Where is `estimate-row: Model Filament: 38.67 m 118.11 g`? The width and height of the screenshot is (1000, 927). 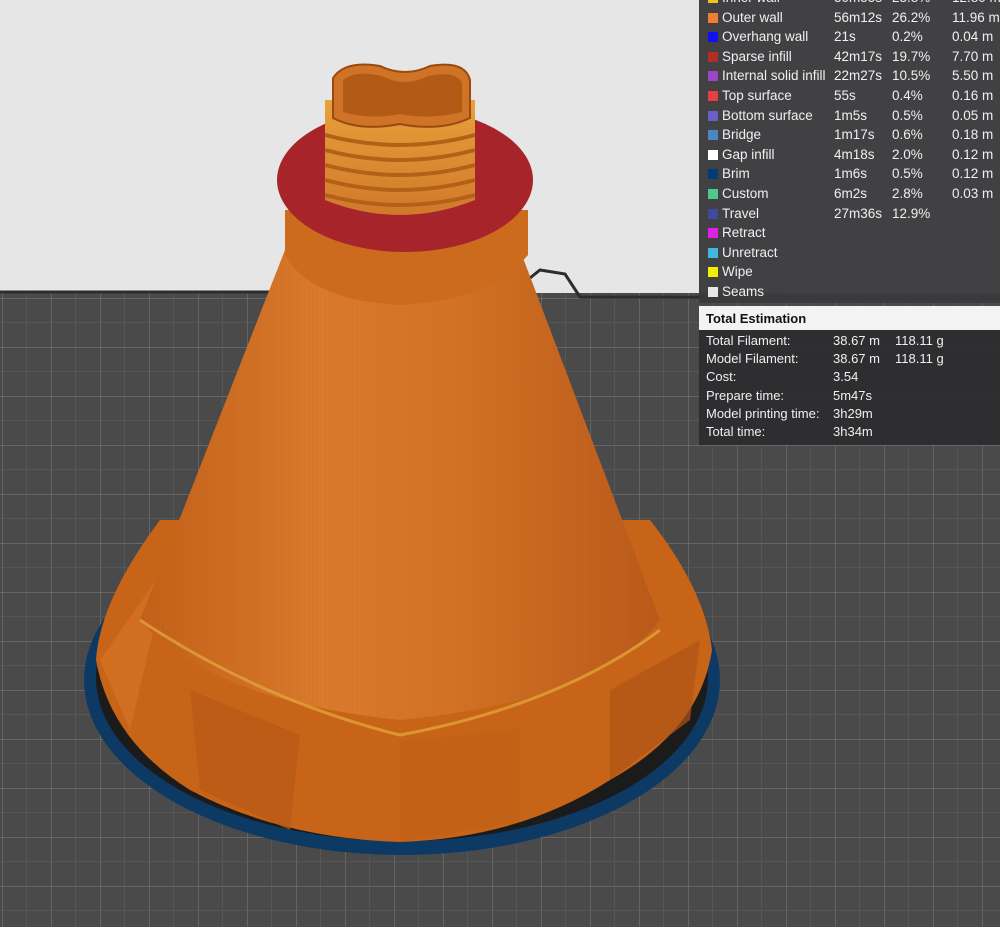
estimate-row: Model Filament: 38.67 m 118.11 g is located at coordinates (849, 359).